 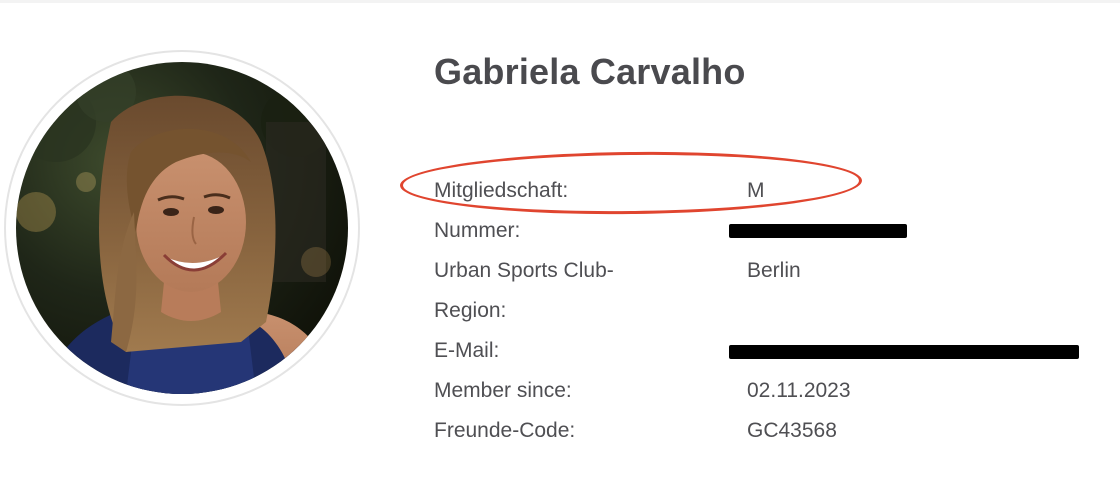 I want to click on friend-code-value: GC43568, so click(x=792, y=430).